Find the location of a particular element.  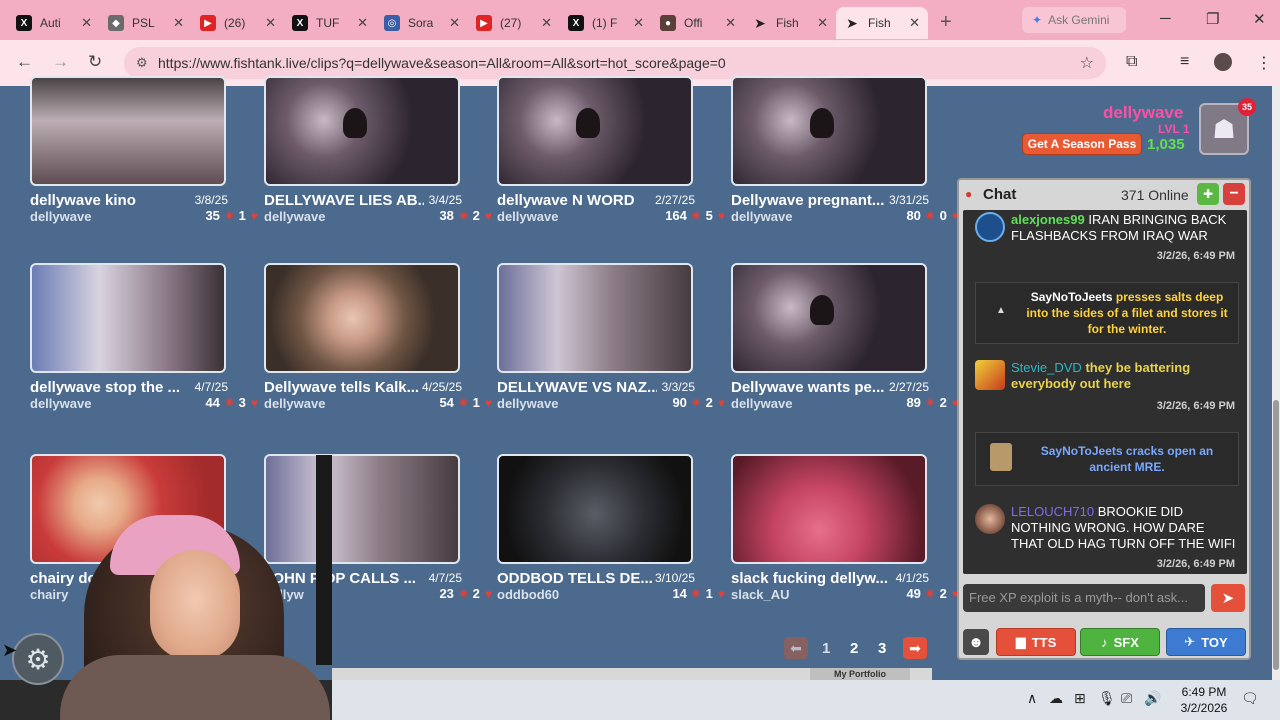

forward-icon: → is located at coordinates (60, 62).